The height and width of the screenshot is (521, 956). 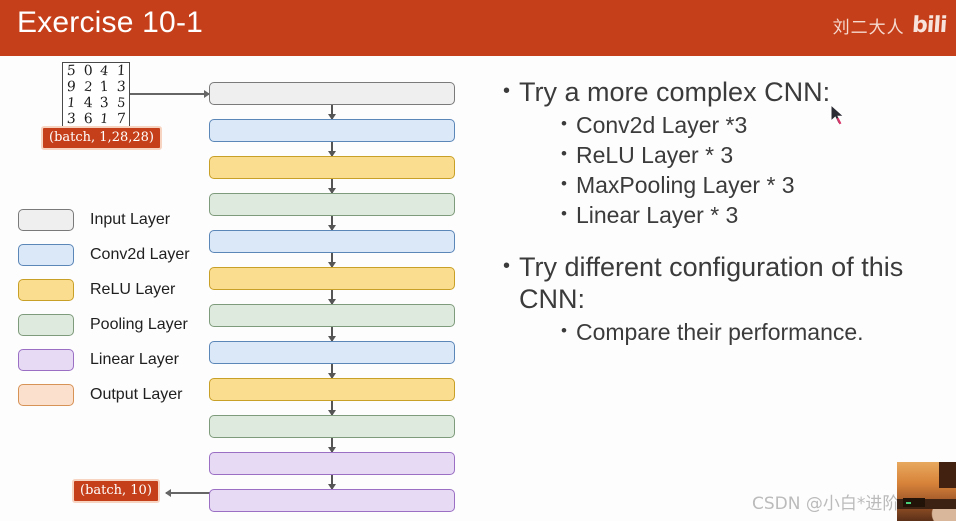 I want to click on digit-cell: 0, so click(x=88, y=71).